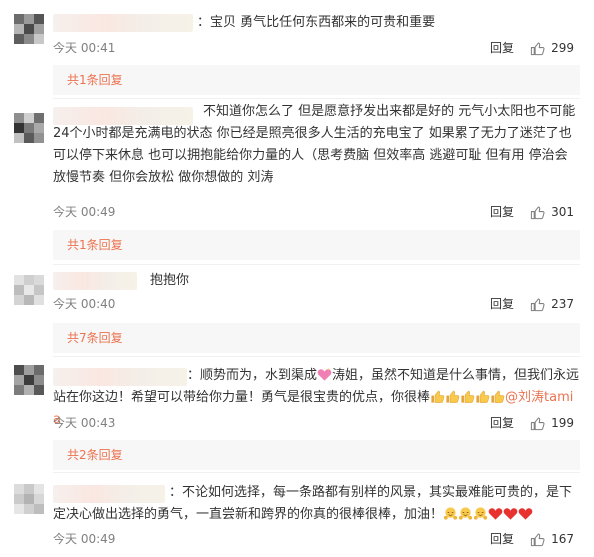 The height and width of the screenshot is (557, 594). What do you see at coordinates (562, 423) in the screenshot?
I see `like-count: 199` at bounding box center [562, 423].